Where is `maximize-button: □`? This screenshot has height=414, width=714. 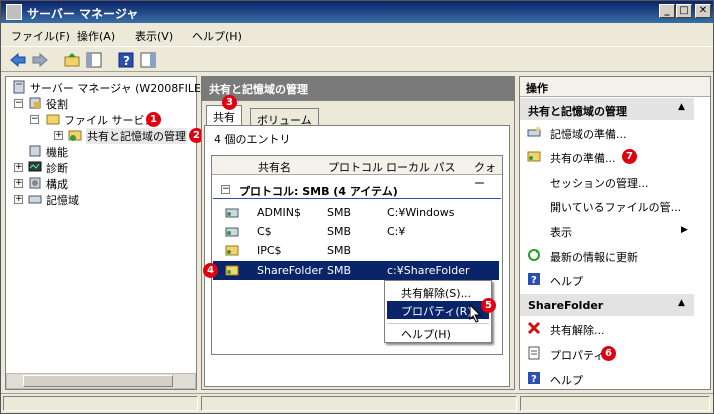
maximize-button: □ is located at coordinates (684, 11).